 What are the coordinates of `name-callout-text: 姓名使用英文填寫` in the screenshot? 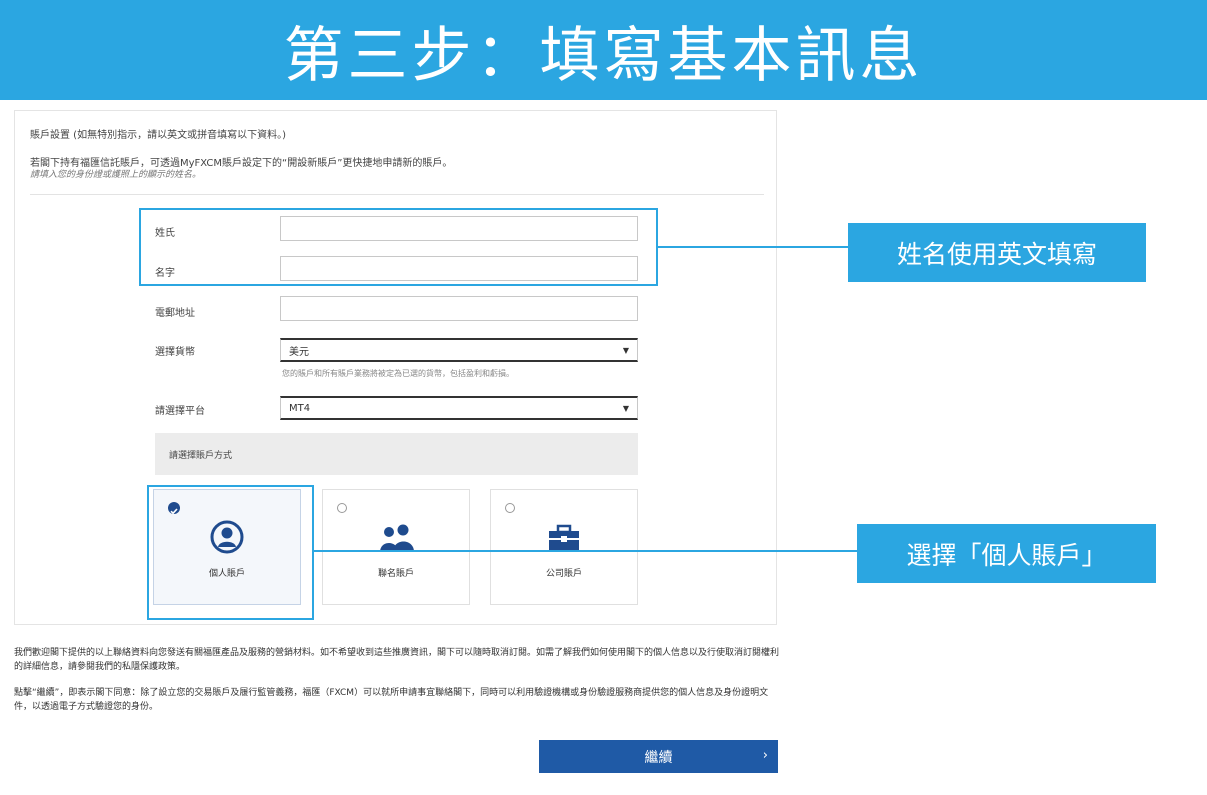 It's located at (996, 254).